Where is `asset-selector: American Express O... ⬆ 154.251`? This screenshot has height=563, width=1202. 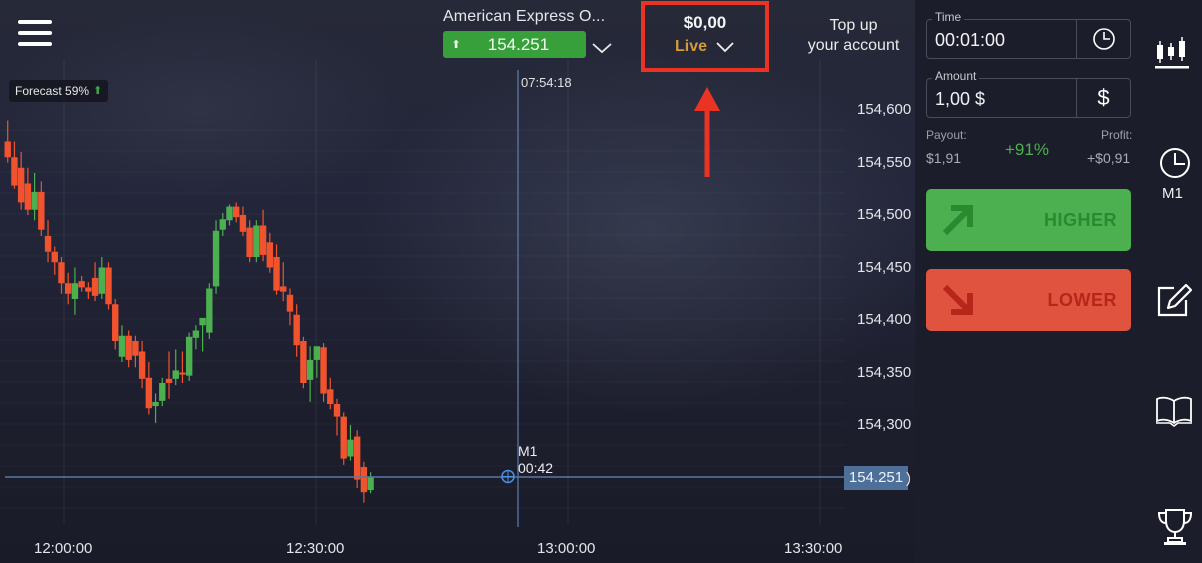
asset-selector: American Express O... ⬆ 154.251 is located at coordinates (527, 33).